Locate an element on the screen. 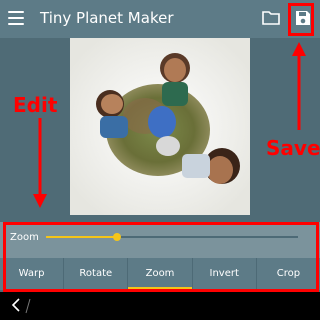 The height and width of the screenshot is (320, 320). app-title: Tiny Planet Maker is located at coordinates (107, 18).